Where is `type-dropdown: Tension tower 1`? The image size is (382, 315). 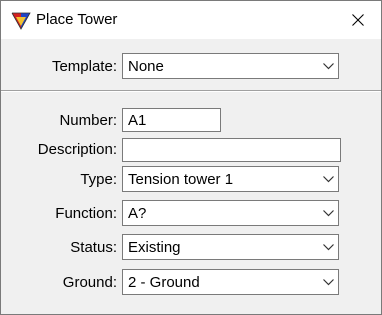
type-dropdown: Tension tower 1 is located at coordinates (230, 179).